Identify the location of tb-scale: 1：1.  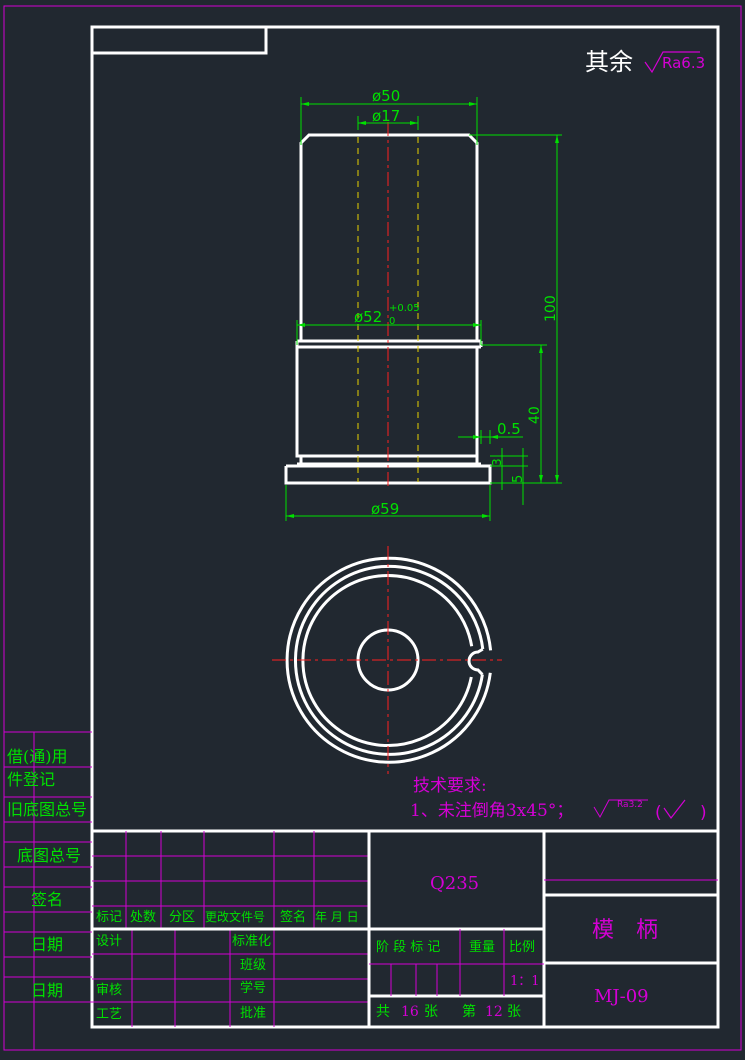
(525, 981).